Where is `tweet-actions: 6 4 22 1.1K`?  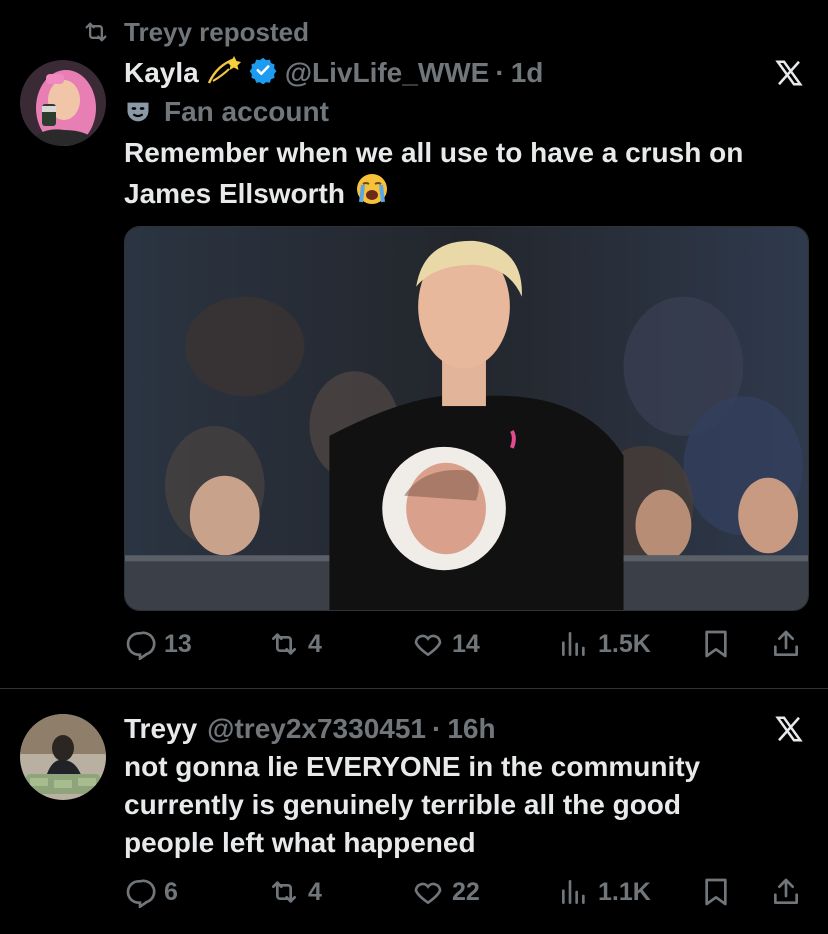 tweet-actions: 6 4 22 1.1K is located at coordinates (469, 892).